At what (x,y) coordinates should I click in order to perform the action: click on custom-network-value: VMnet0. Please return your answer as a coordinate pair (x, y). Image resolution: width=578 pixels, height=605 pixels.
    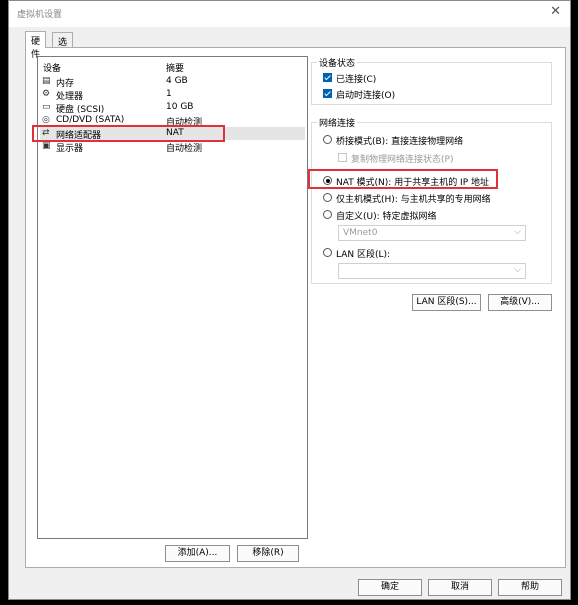
    Looking at the image, I should click on (360, 233).